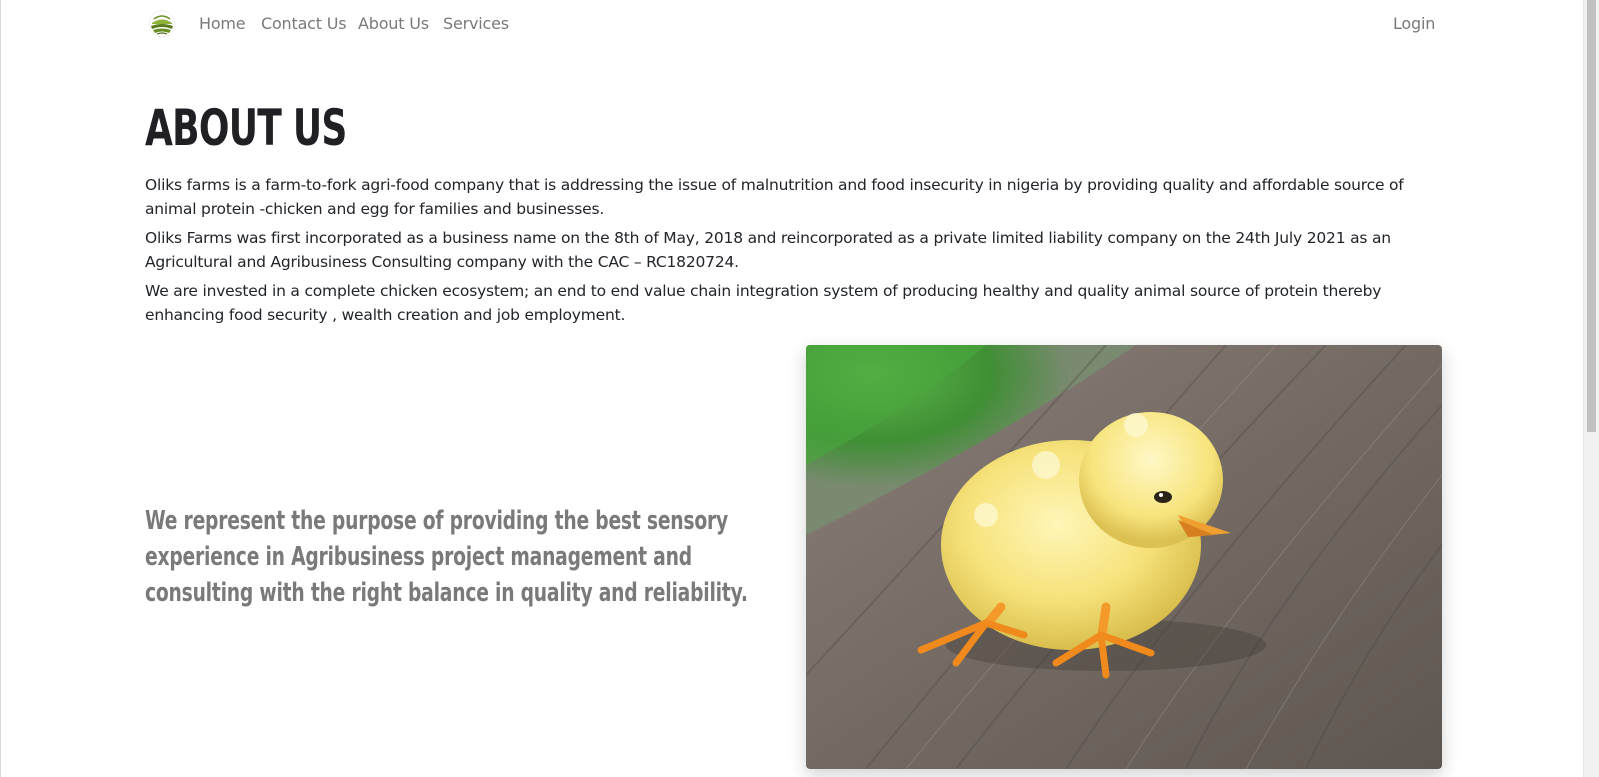 The height and width of the screenshot is (777, 1599). Describe the element at coordinates (792, 25) in the screenshot. I see `top-navbar: Home Contact Us About Us Services Login` at that location.